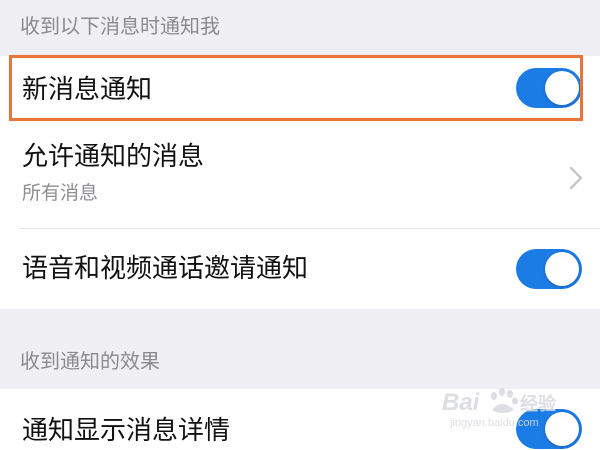 The height and width of the screenshot is (450, 600). What do you see at coordinates (499, 408) in the screenshot?
I see `baidu-jingyan-watermark-logo: Bai 经验 jingyan.baidu.com` at bounding box center [499, 408].